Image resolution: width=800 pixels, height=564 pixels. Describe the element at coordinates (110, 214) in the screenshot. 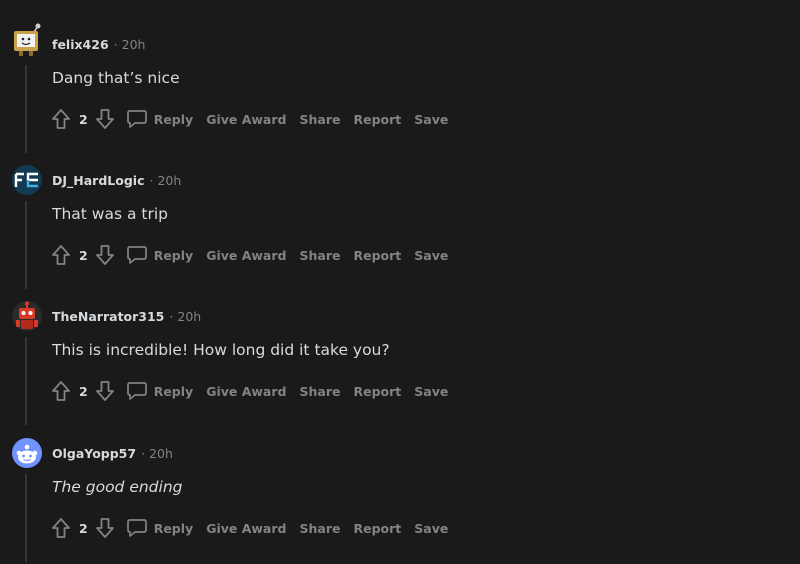

I see `comment-body: That was a trip` at that location.